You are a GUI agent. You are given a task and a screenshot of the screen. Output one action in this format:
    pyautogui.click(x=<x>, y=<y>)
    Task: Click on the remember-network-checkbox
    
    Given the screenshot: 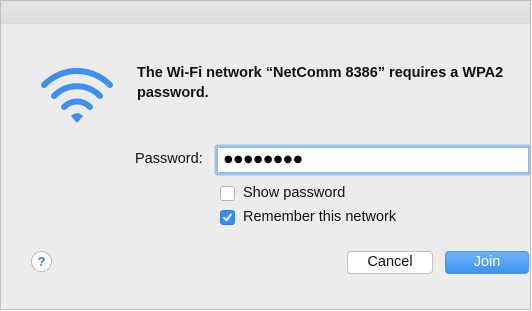 What is the action you would take?
    pyautogui.click(x=227, y=217)
    